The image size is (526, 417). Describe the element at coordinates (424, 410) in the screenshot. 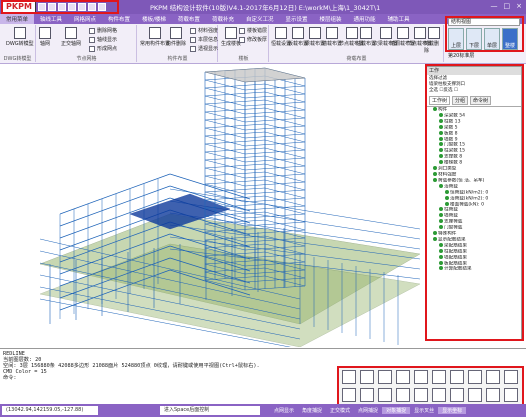

I see `status-crosshair: 显示叉丝` at that location.